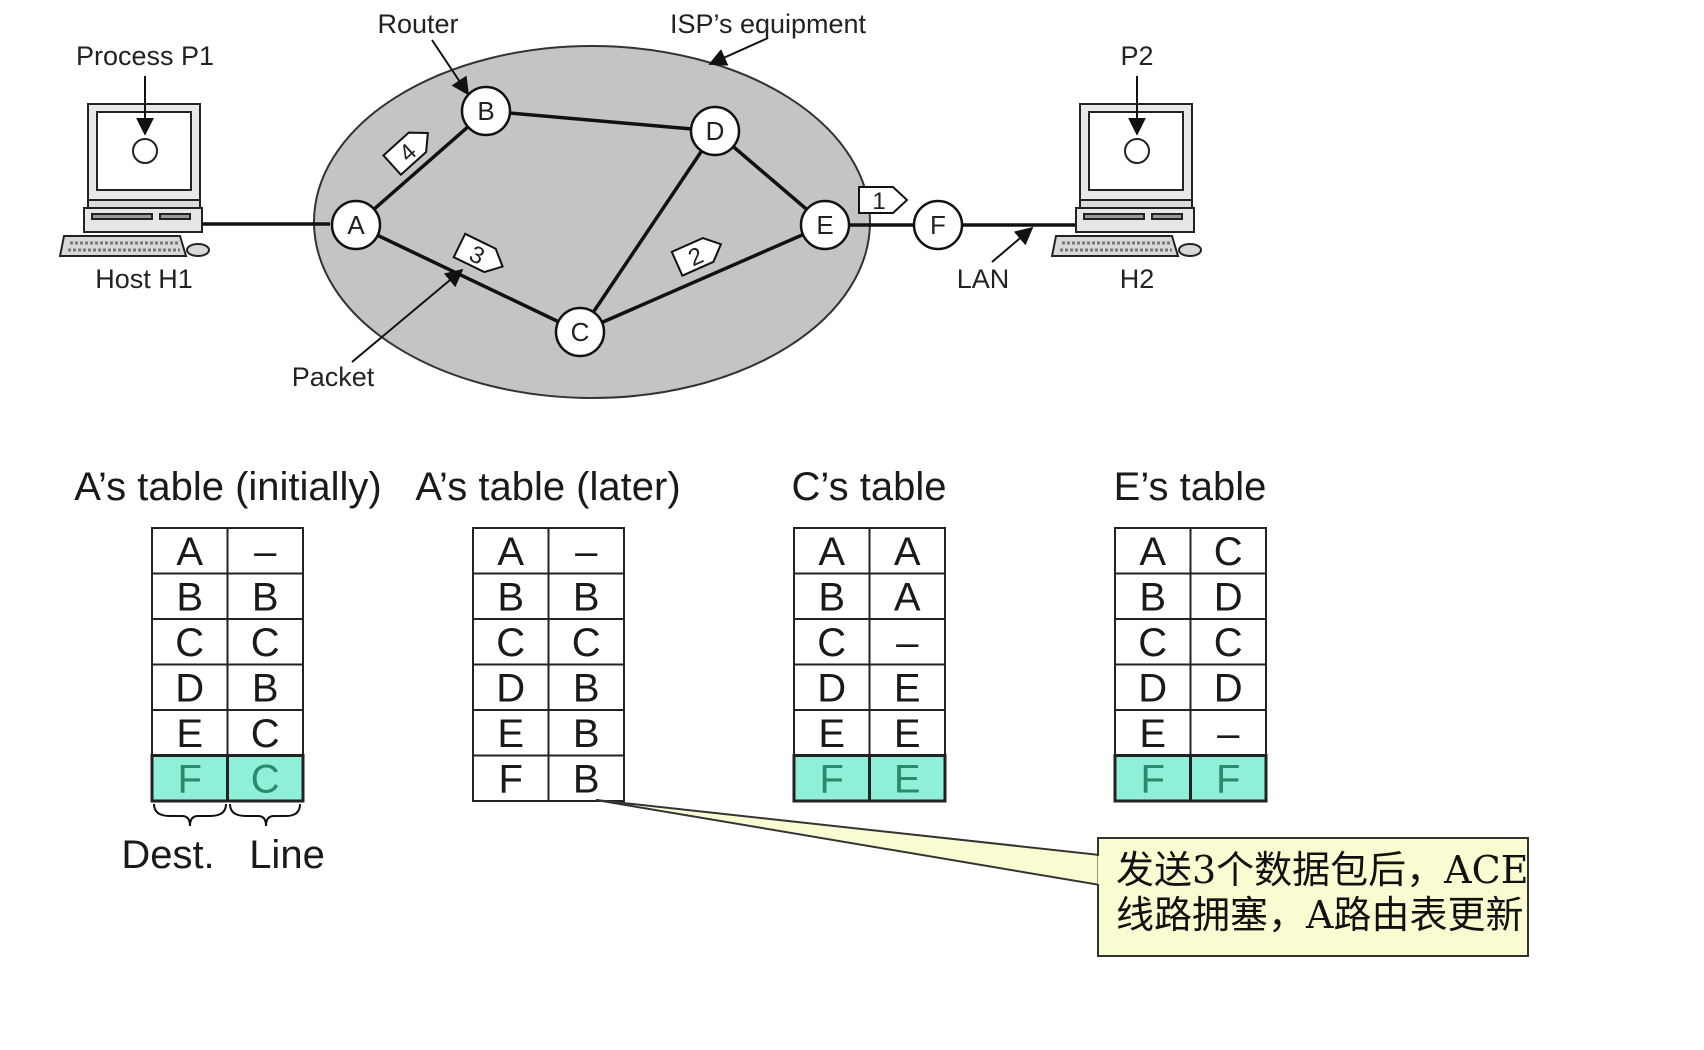 Image resolution: width=1704 pixels, height=1050 pixels. What do you see at coordinates (848, 843) in the screenshot?
I see `callout-pointer` at bounding box center [848, 843].